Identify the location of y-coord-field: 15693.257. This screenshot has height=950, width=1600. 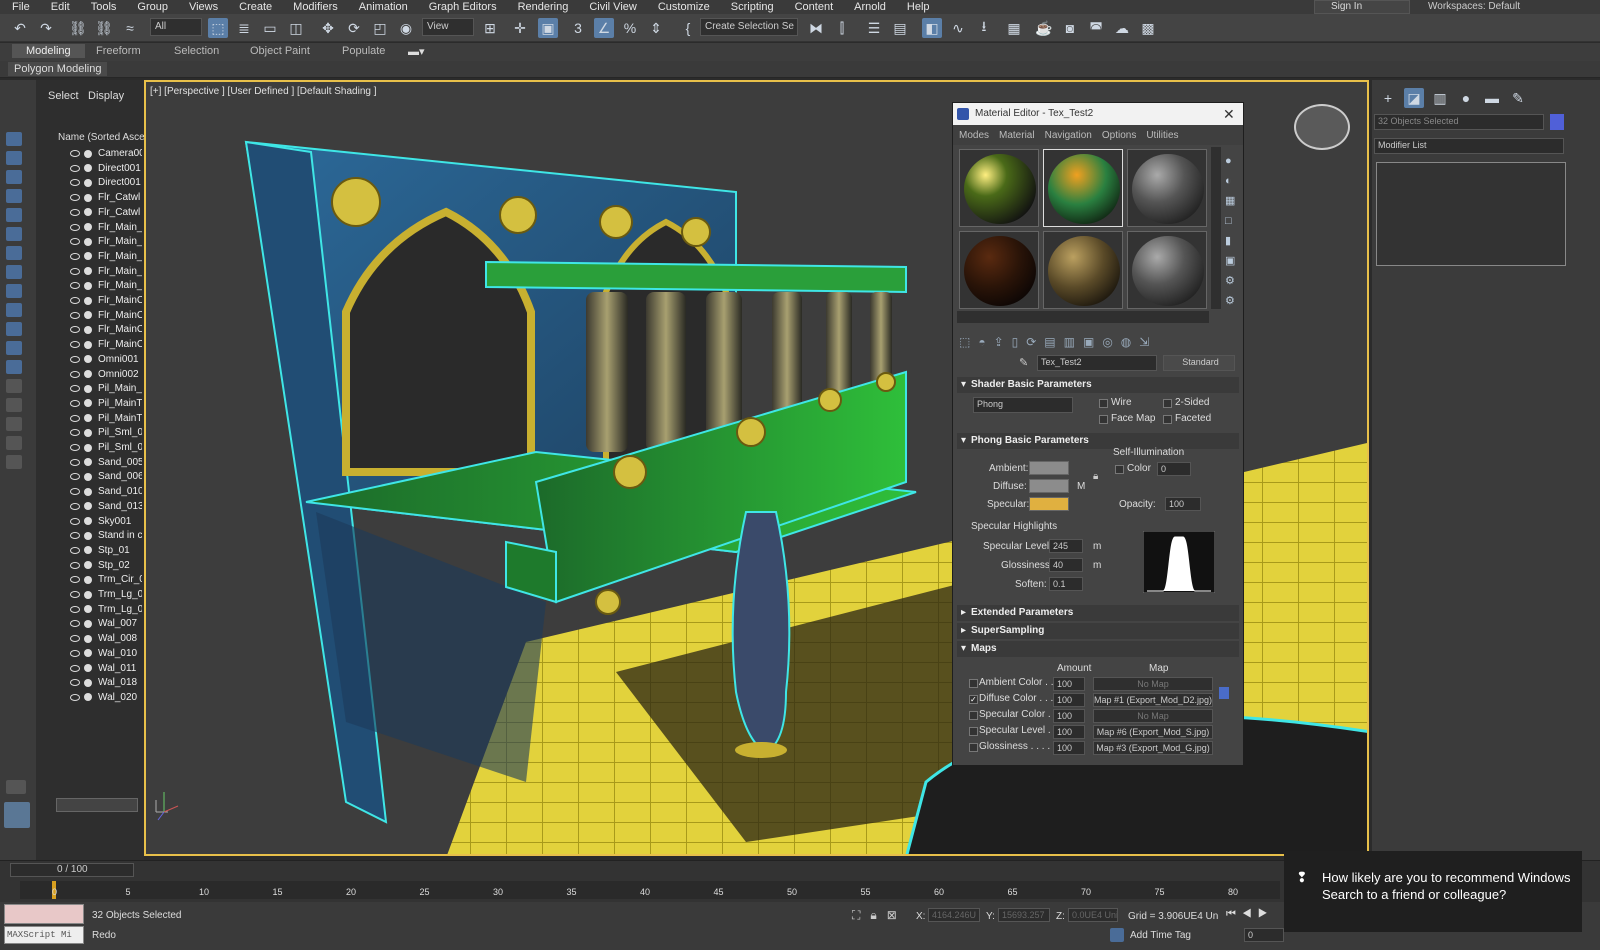
(1024, 915).